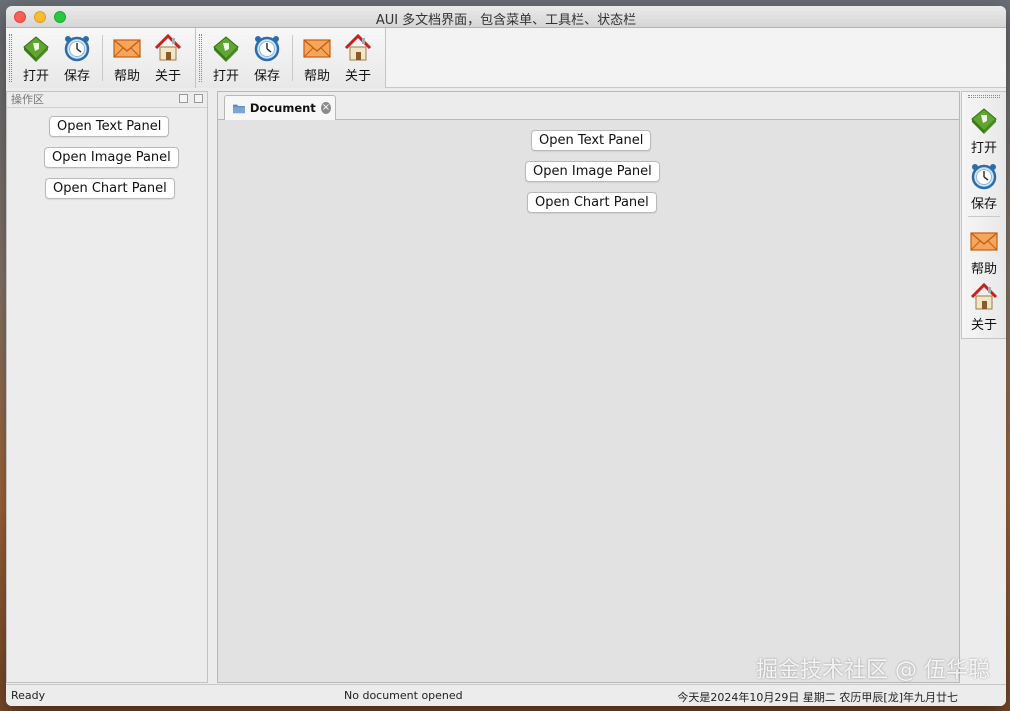 This screenshot has width=1010, height=711. I want to click on main-toolbar-2: 打开 保存 帮助 关于, so click(291, 58).